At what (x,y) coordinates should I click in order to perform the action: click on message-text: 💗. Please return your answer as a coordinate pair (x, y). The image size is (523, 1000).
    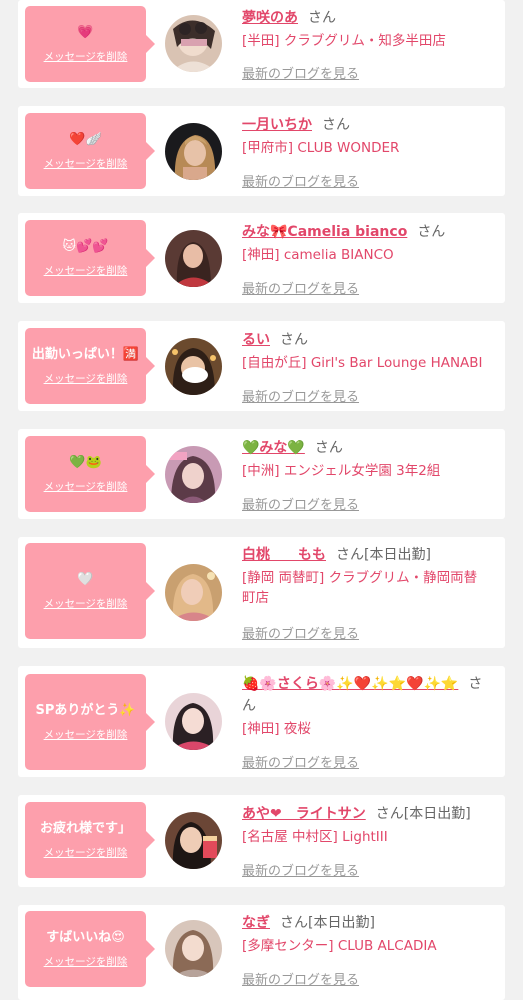
    Looking at the image, I should click on (85, 32).